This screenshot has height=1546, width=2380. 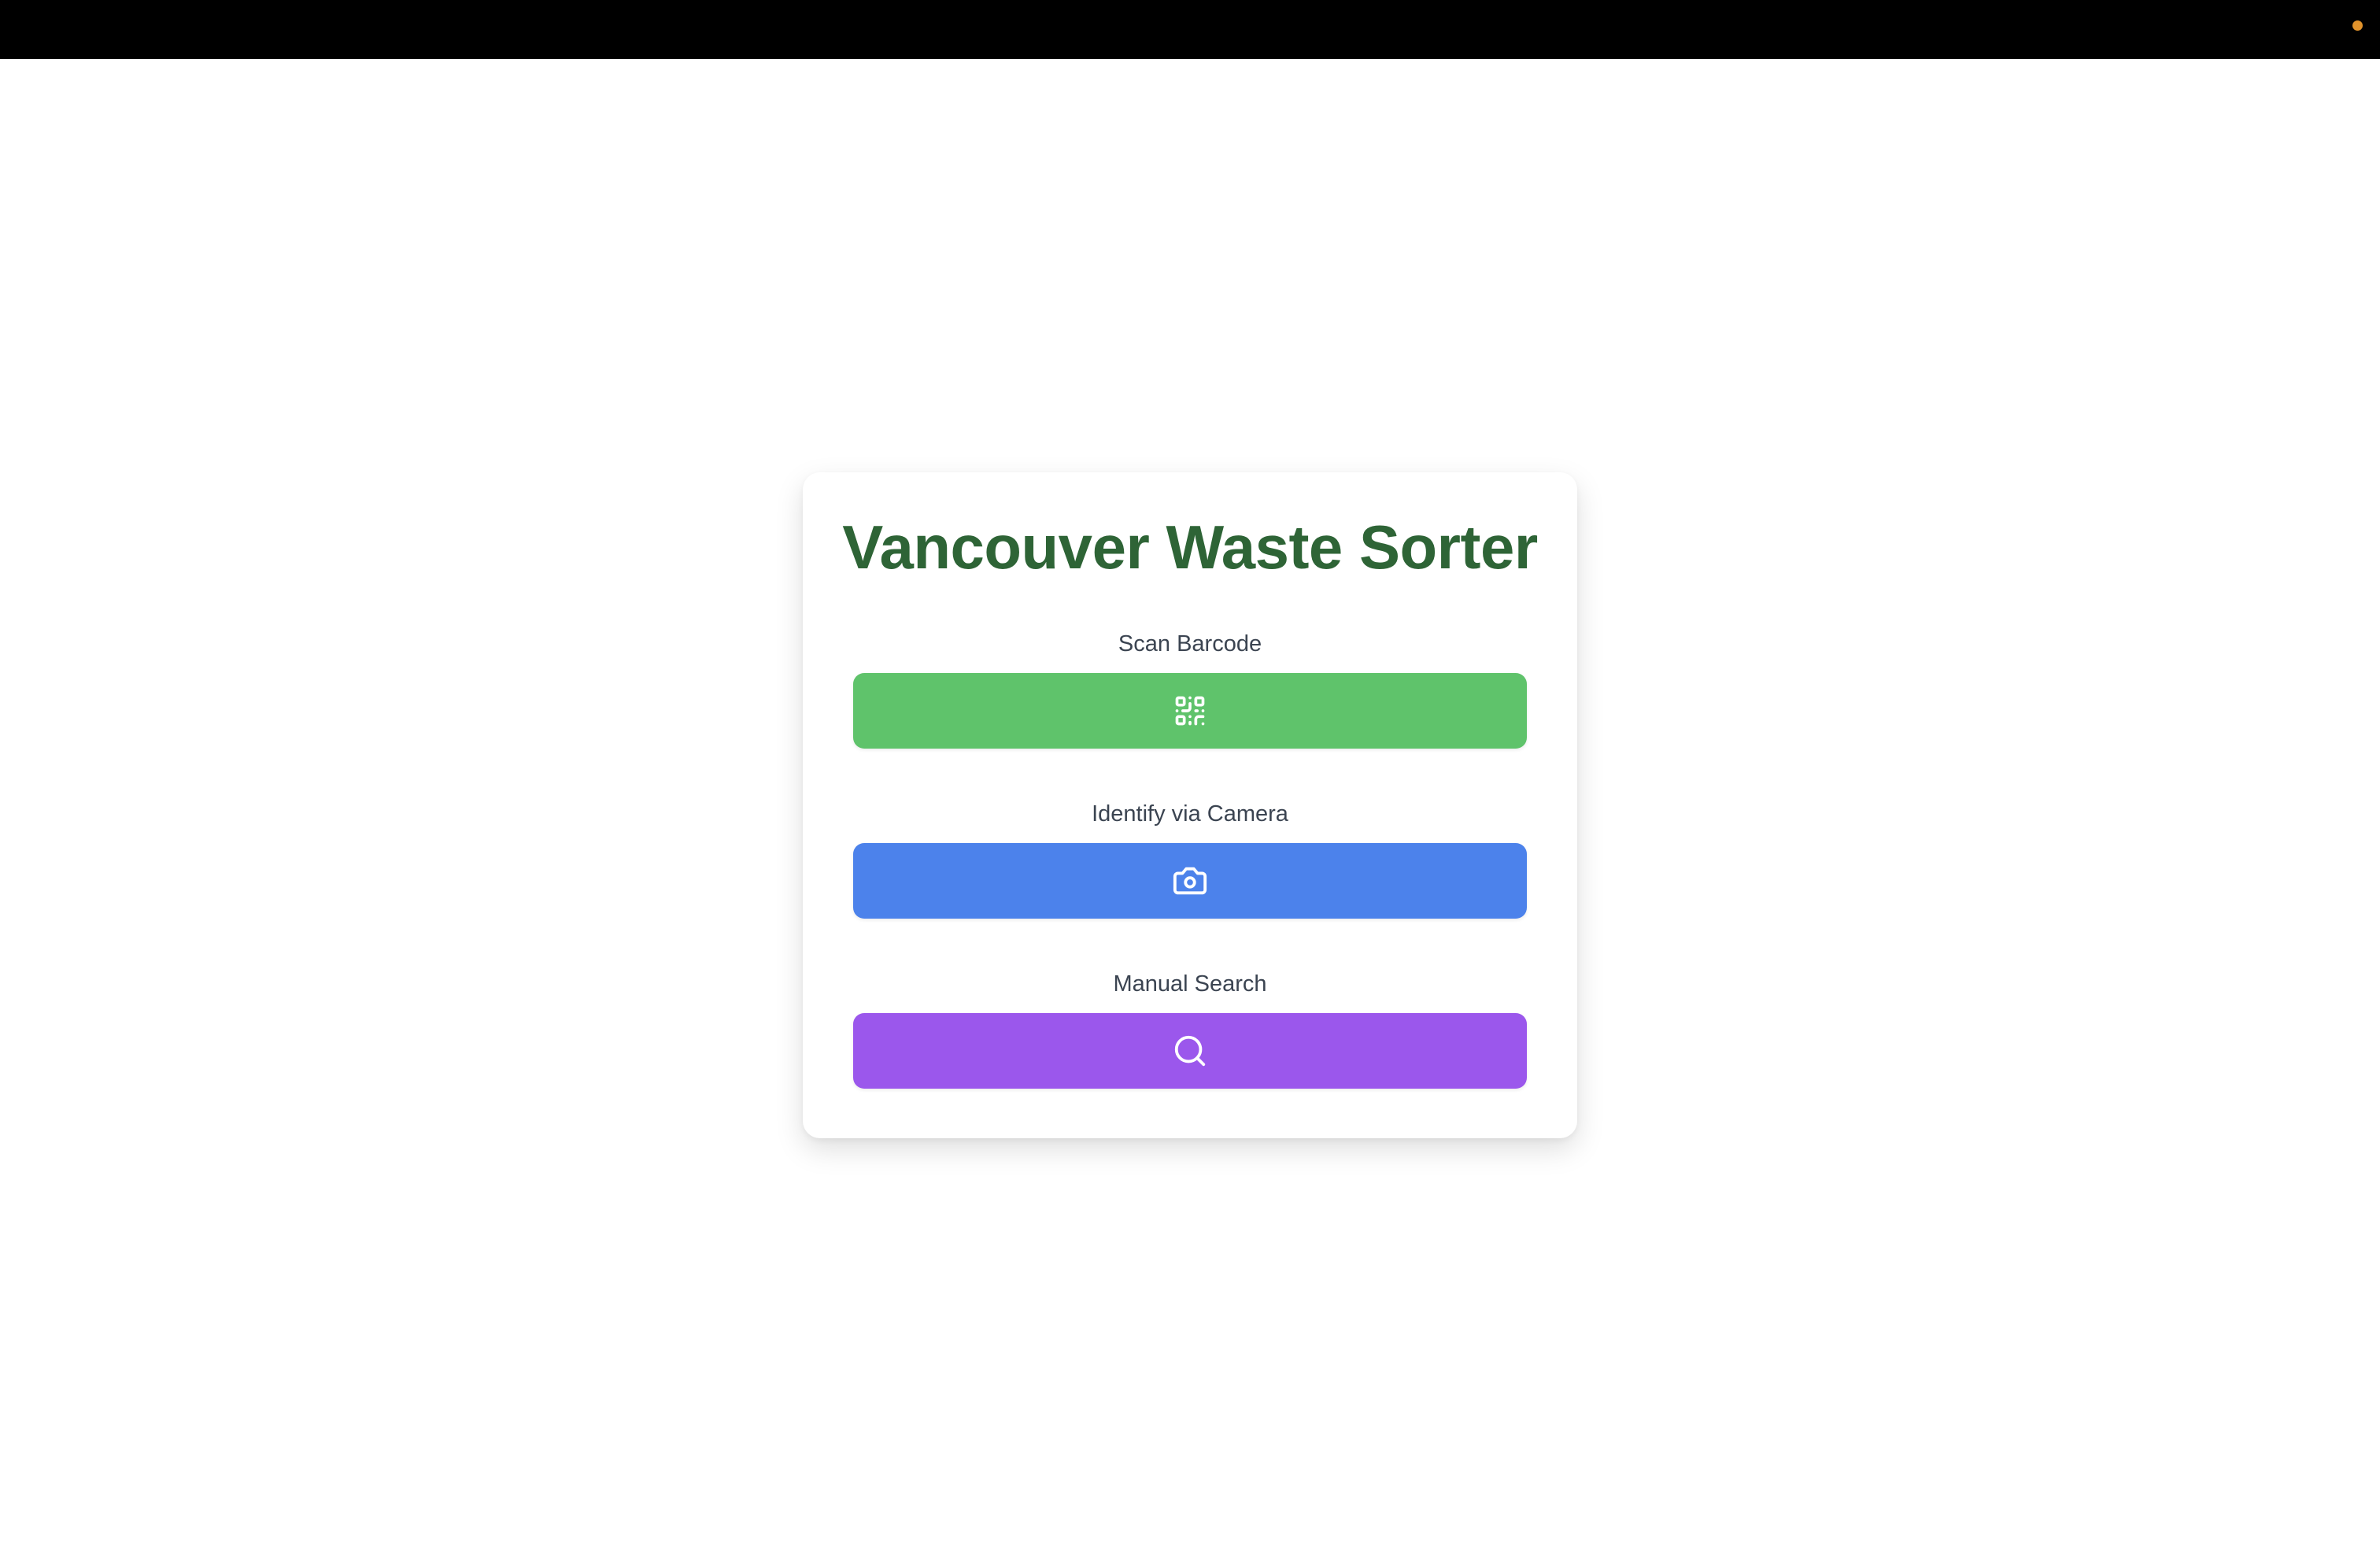 I want to click on manual-search-button, so click(x=1190, y=1051).